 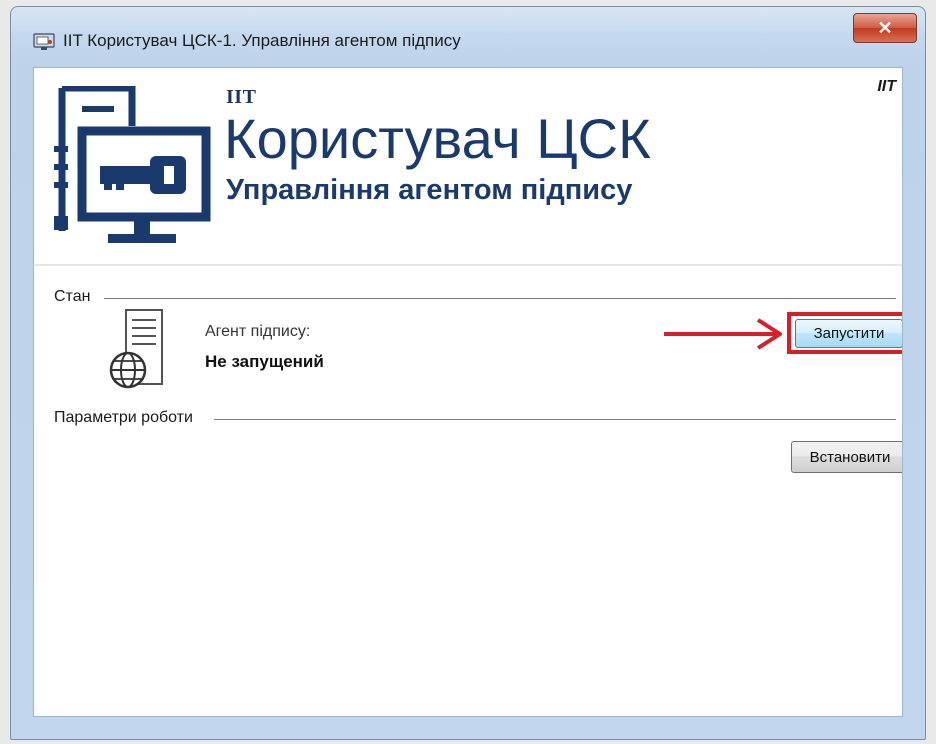 What do you see at coordinates (264, 361) in the screenshot?
I see `agent-status-value: Не запущений` at bounding box center [264, 361].